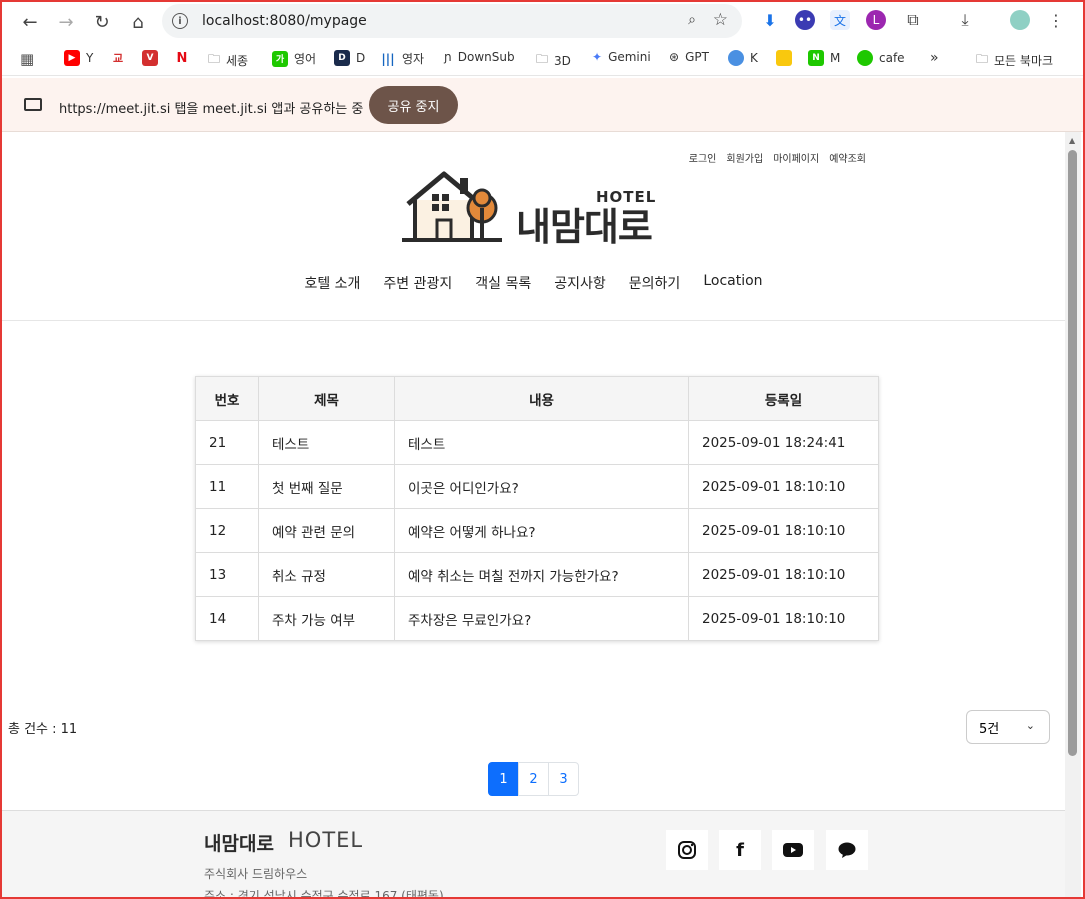 This screenshot has height=899, width=1085. I want to click on all-bookmarks: 🗀 모든 북마크, so click(1014, 60).